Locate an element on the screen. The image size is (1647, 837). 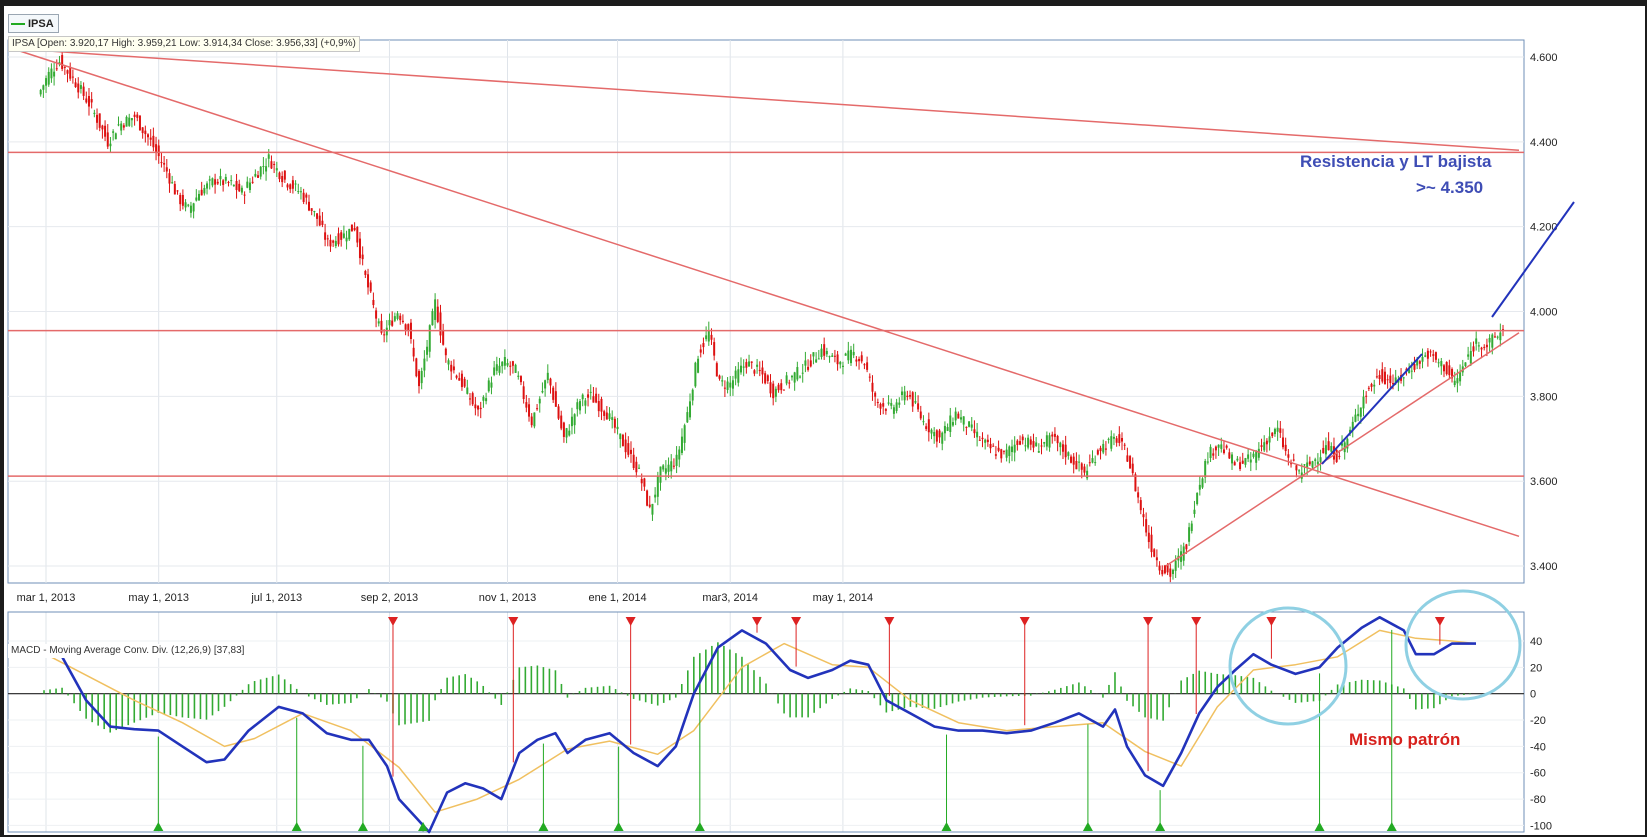
legend-label: IPSA is located at coordinates (41, 23).